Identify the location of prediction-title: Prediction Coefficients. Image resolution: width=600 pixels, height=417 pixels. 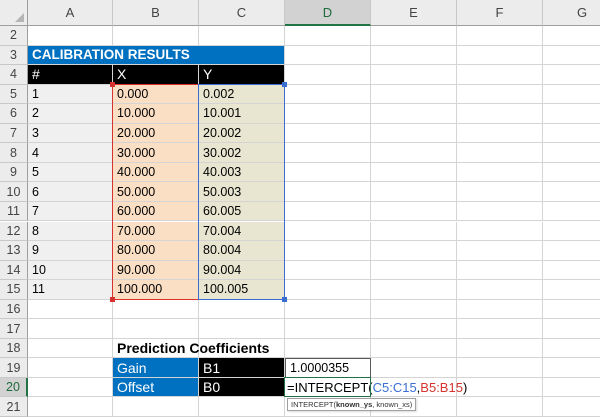
(242, 349).